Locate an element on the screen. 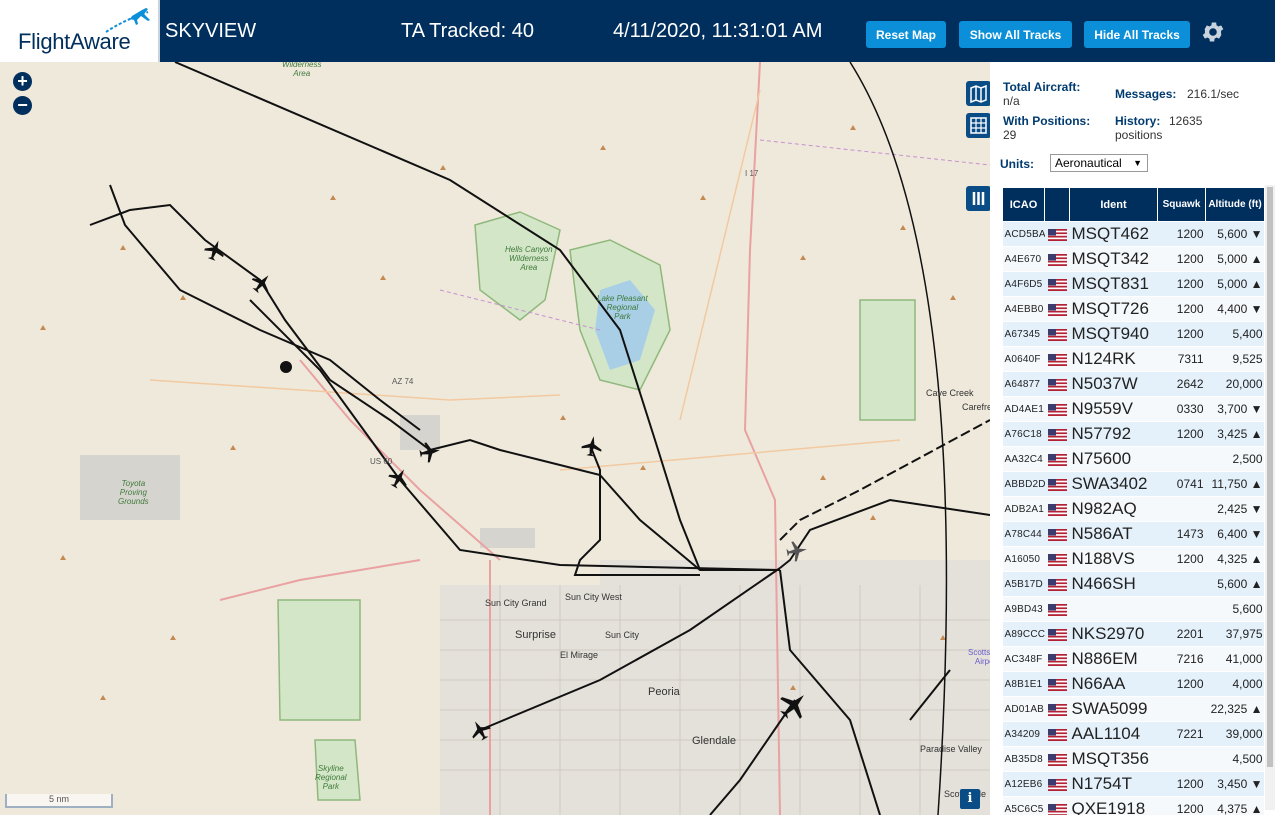  messages-value: 216.1/sec is located at coordinates (1213, 94).